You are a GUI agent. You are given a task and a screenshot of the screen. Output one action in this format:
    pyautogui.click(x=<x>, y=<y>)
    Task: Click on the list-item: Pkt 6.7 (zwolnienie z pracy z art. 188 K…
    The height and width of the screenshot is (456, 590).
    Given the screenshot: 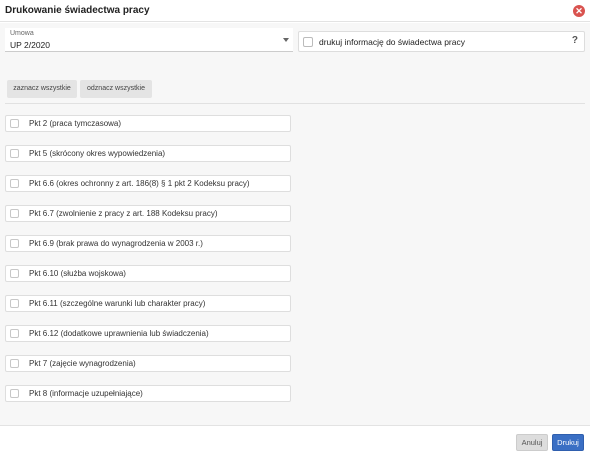 What is the action you would take?
    pyautogui.click(x=148, y=213)
    